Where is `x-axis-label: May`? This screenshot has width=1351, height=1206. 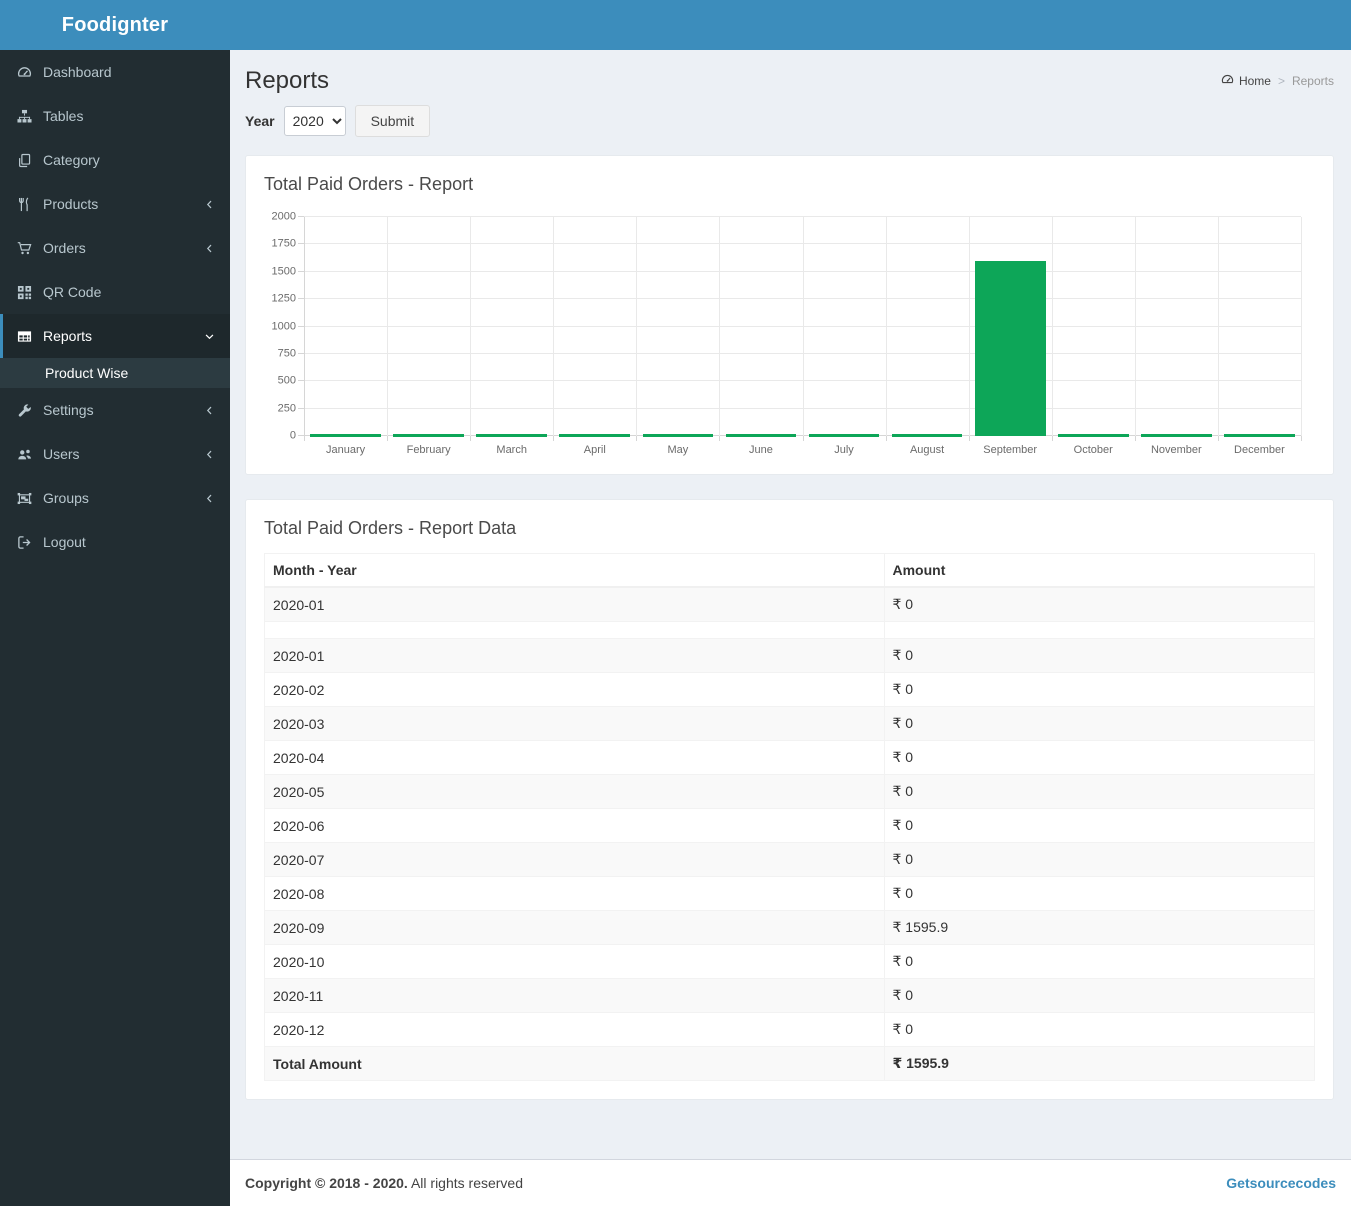 x-axis-label: May is located at coordinates (678, 450).